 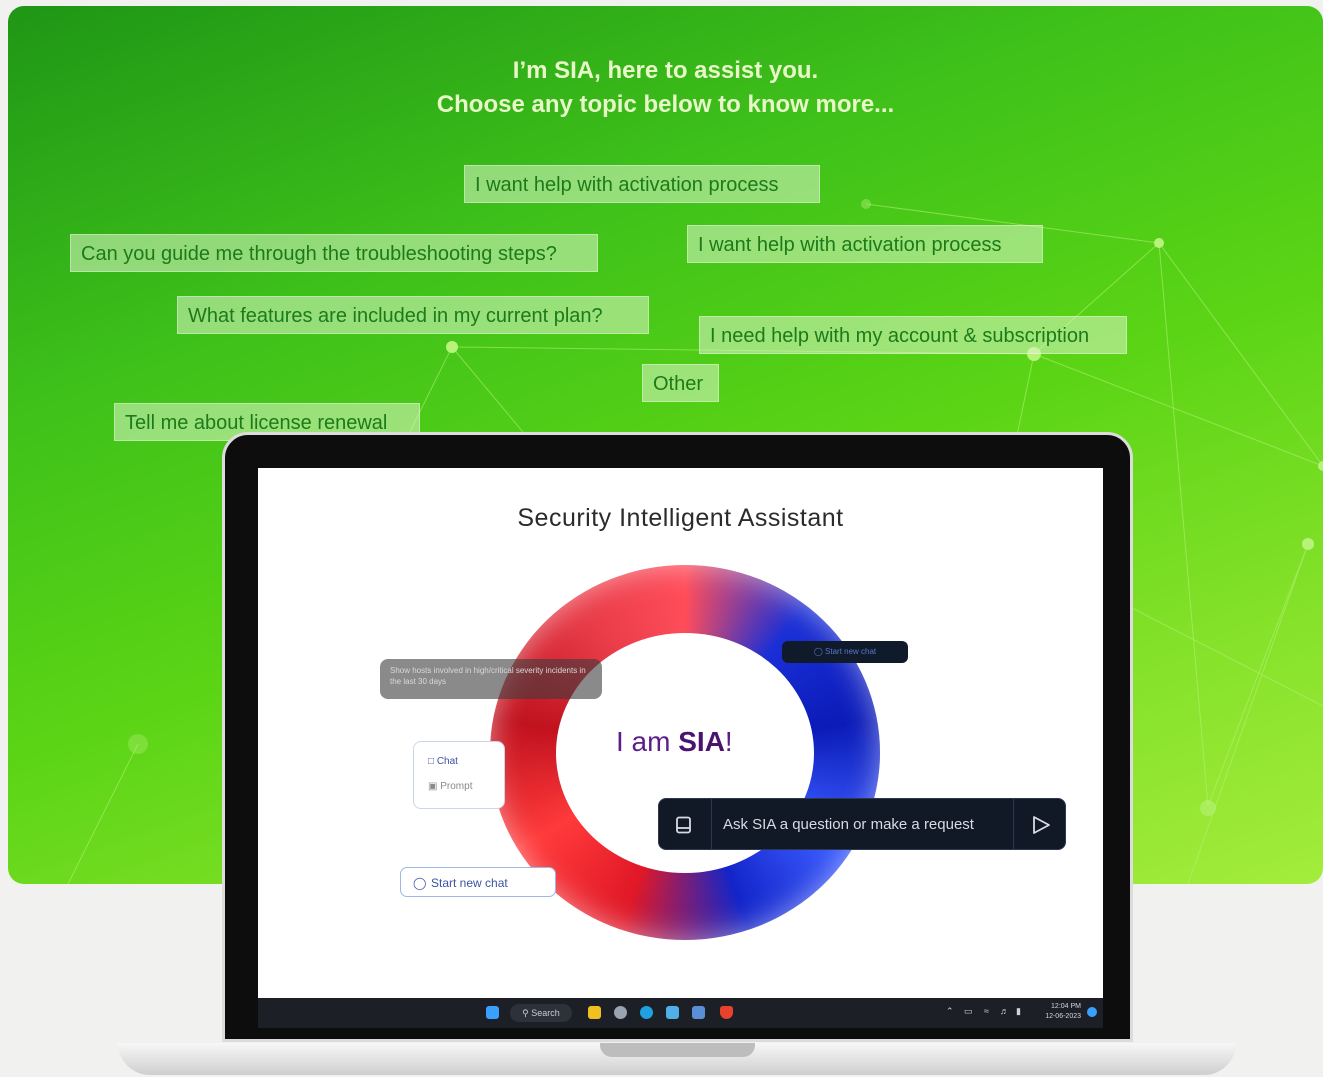 I want to click on volume-icon: ♬, so click(x=1004, y=1011).